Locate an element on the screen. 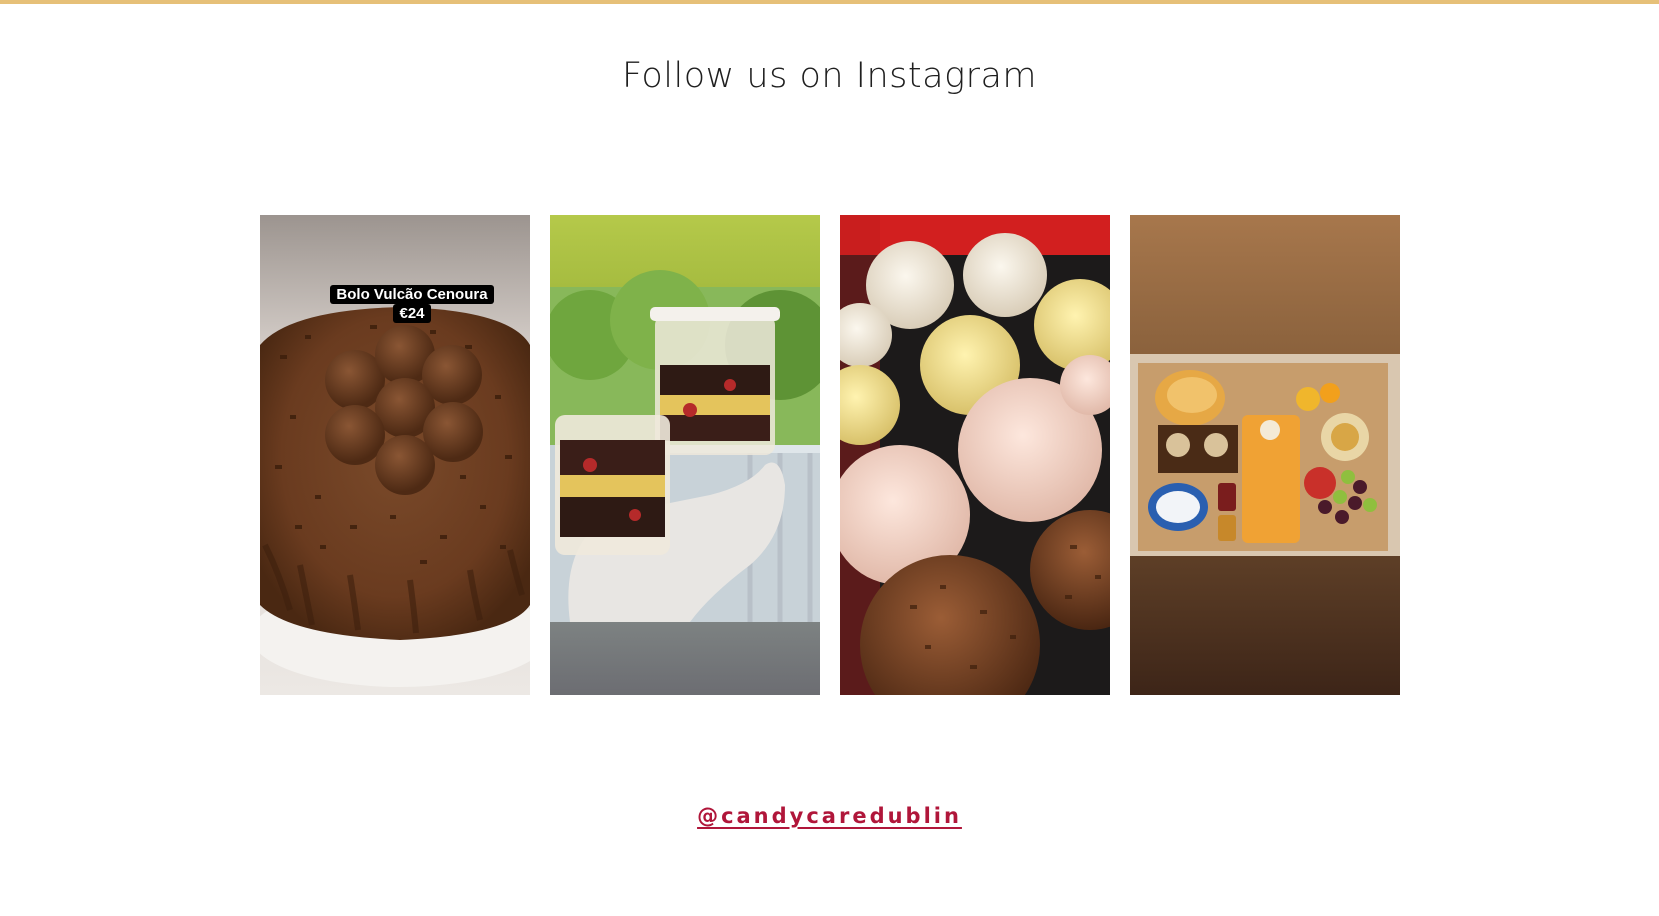 The image size is (1659, 916). instagram-post-chocolate-cake: Bolo Vulcão Cenoura €24 is located at coordinates (395, 455).